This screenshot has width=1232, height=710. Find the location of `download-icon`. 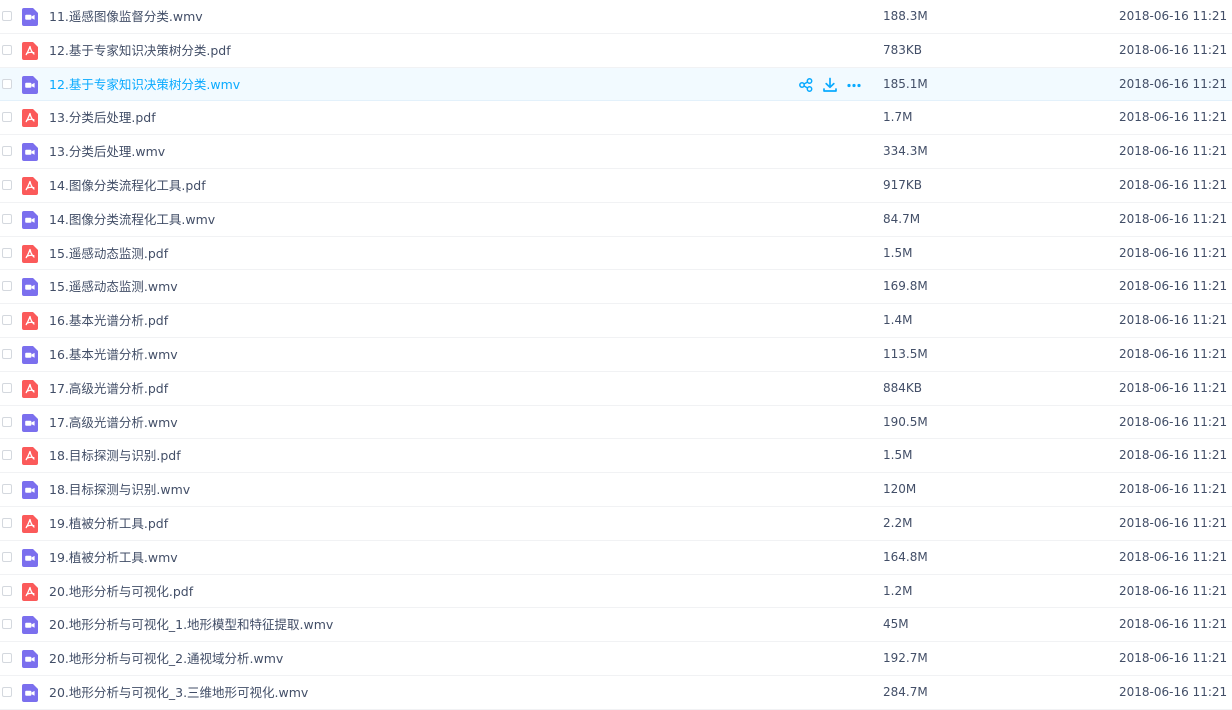

download-icon is located at coordinates (830, 85).